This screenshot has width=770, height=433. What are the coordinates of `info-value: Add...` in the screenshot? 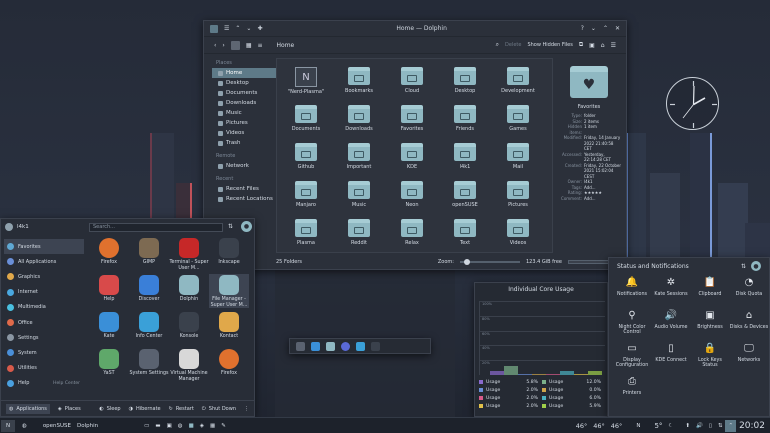 It's located at (603, 199).